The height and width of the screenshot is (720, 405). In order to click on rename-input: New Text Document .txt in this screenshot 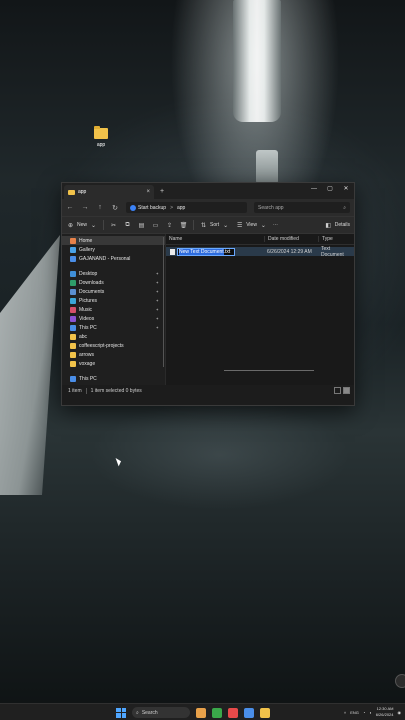, I will do `click(206, 251)`.